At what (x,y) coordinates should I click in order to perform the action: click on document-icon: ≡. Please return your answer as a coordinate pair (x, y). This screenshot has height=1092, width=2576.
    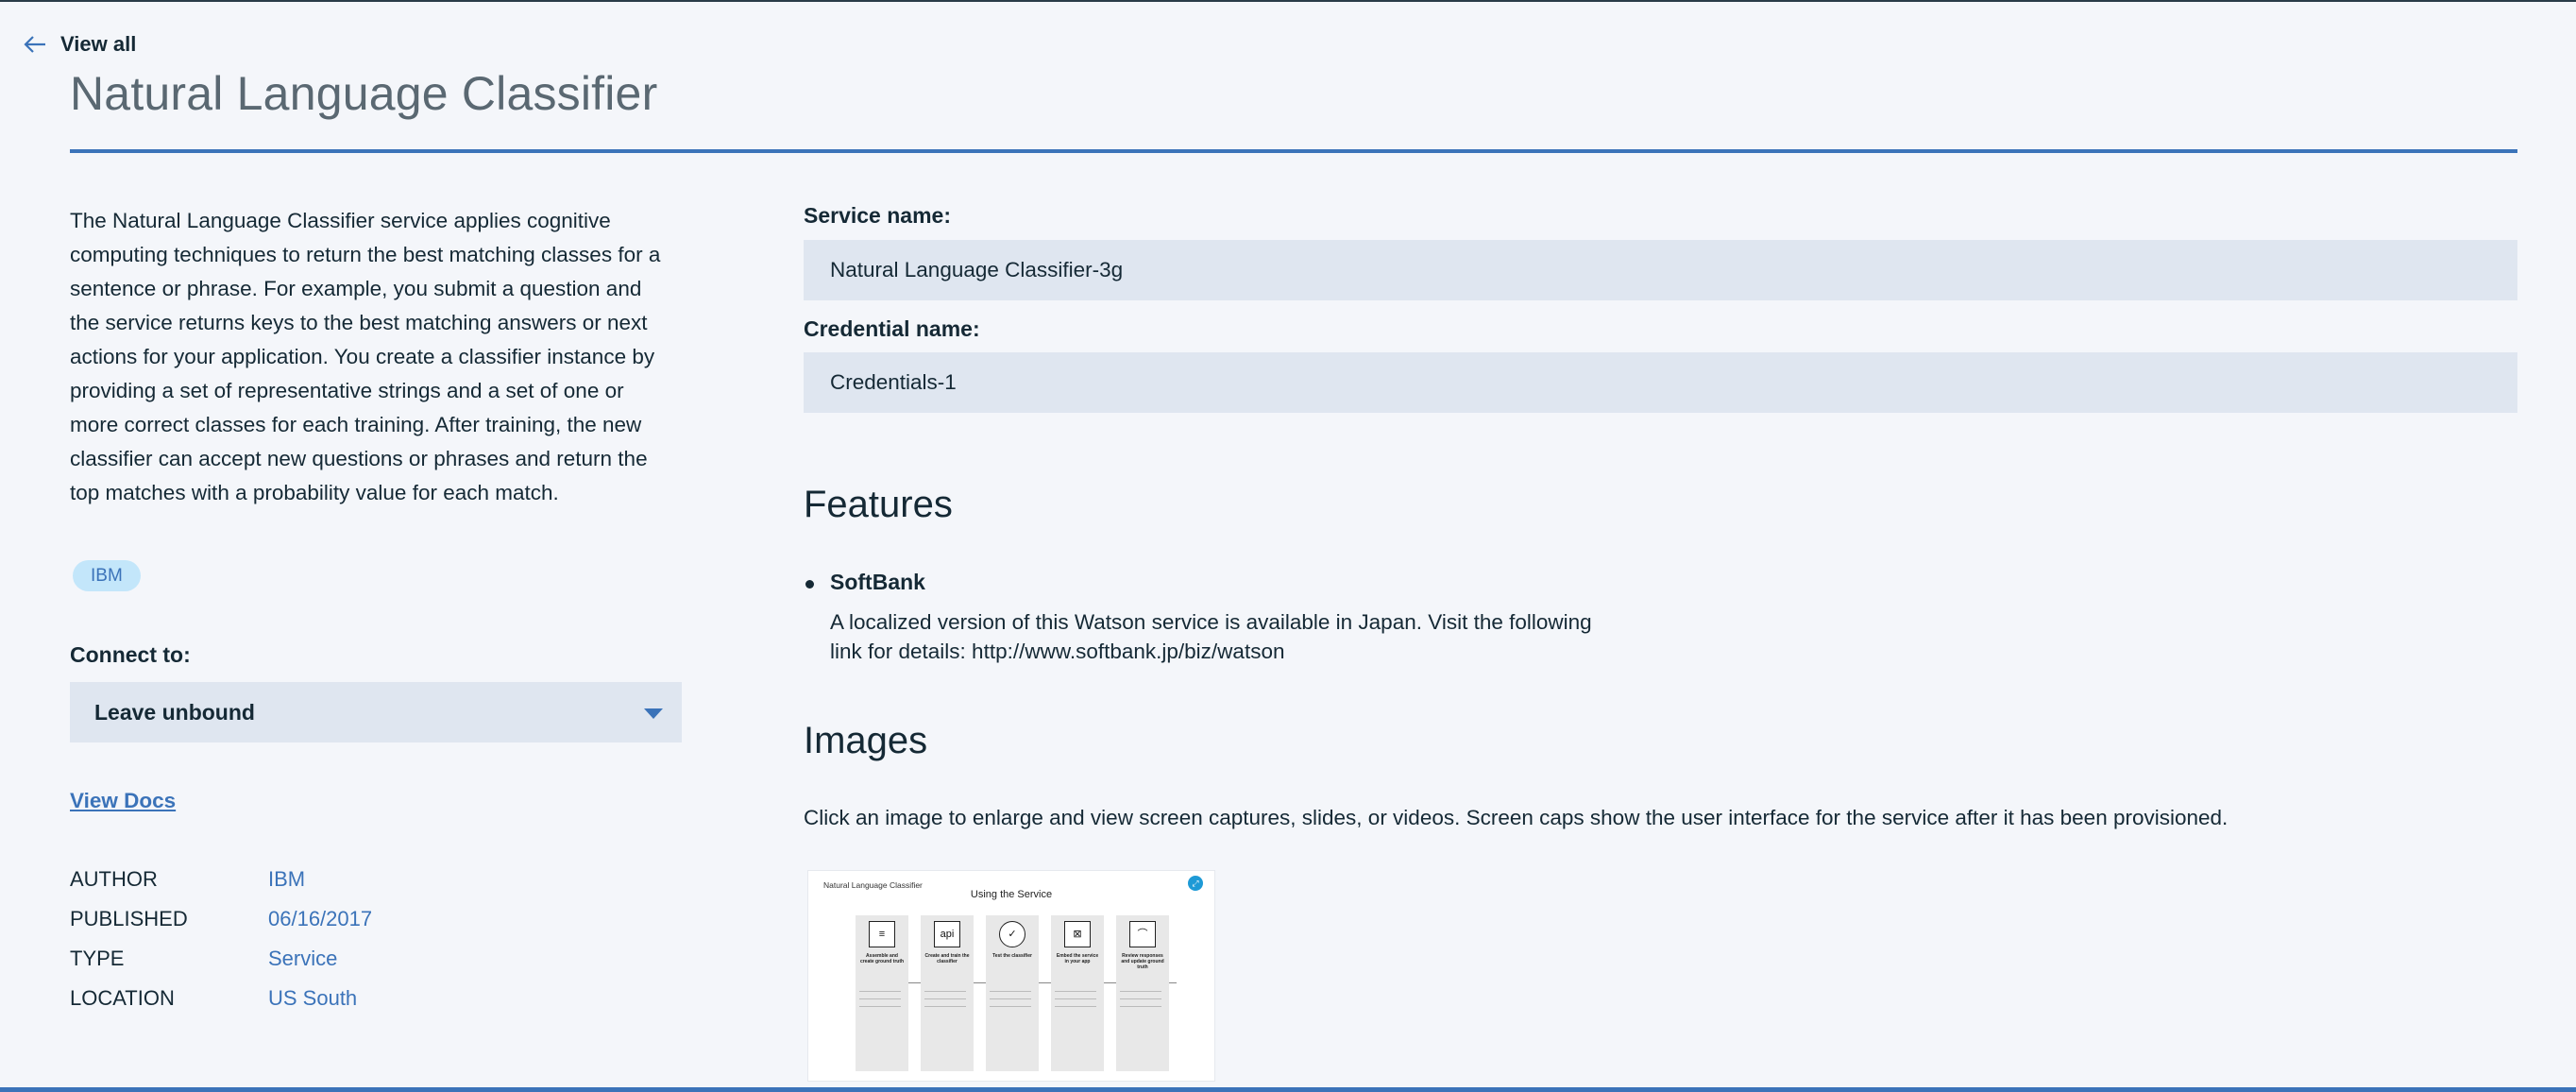
    Looking at the image, I should click on (882, 934).